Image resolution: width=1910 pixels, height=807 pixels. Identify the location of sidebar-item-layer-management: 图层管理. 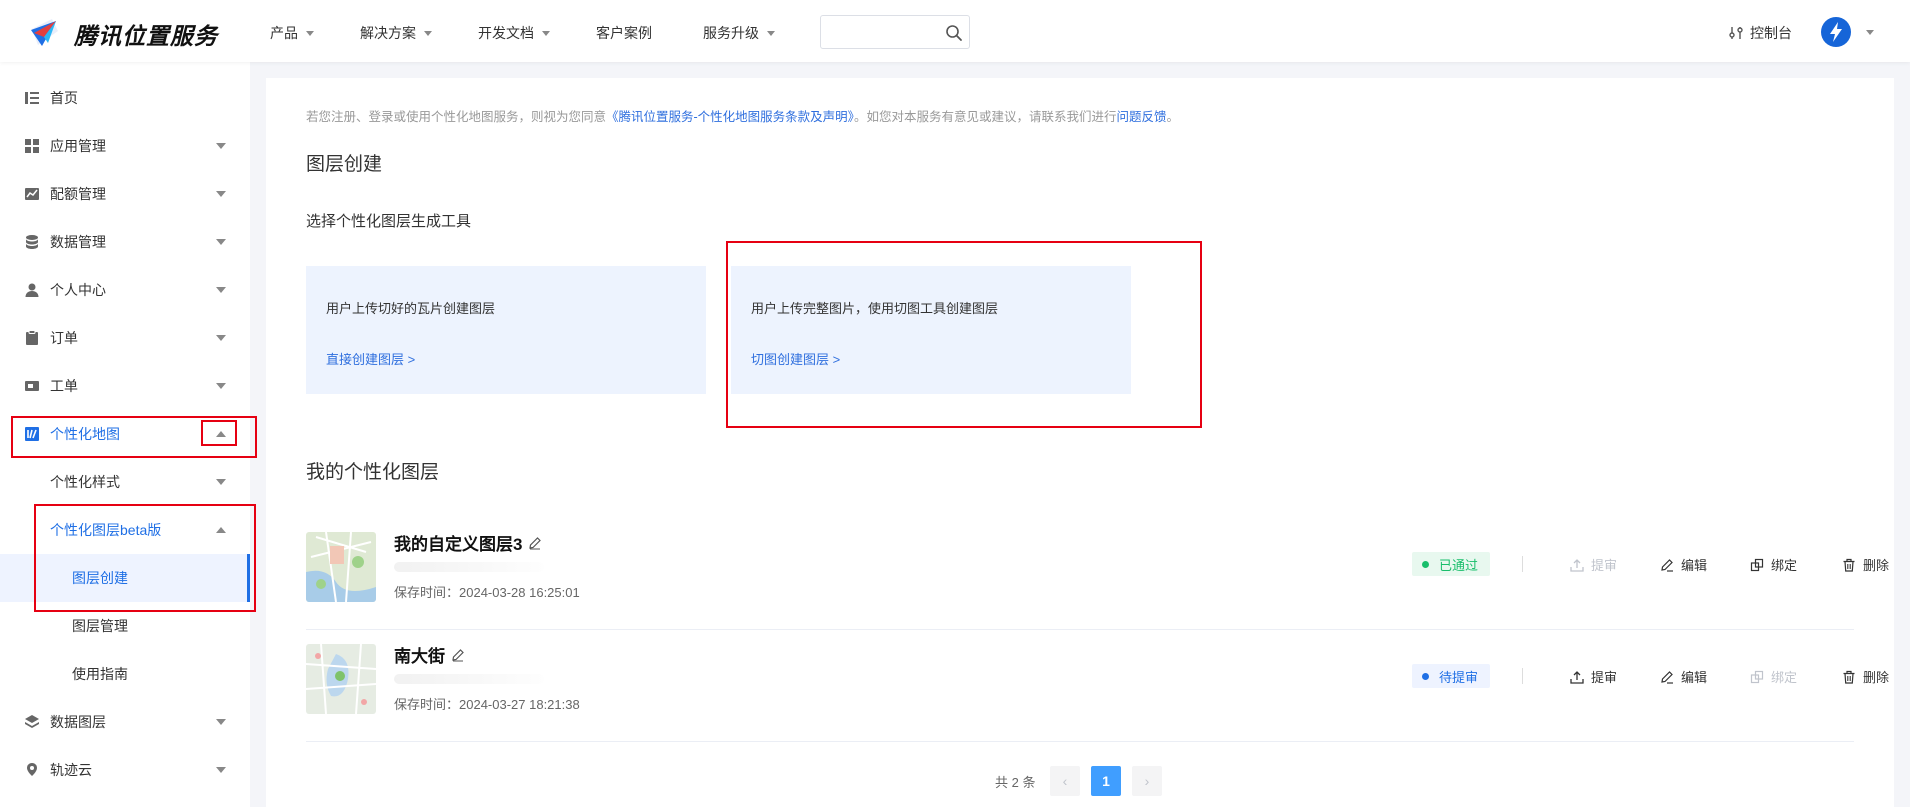
(125, 626).